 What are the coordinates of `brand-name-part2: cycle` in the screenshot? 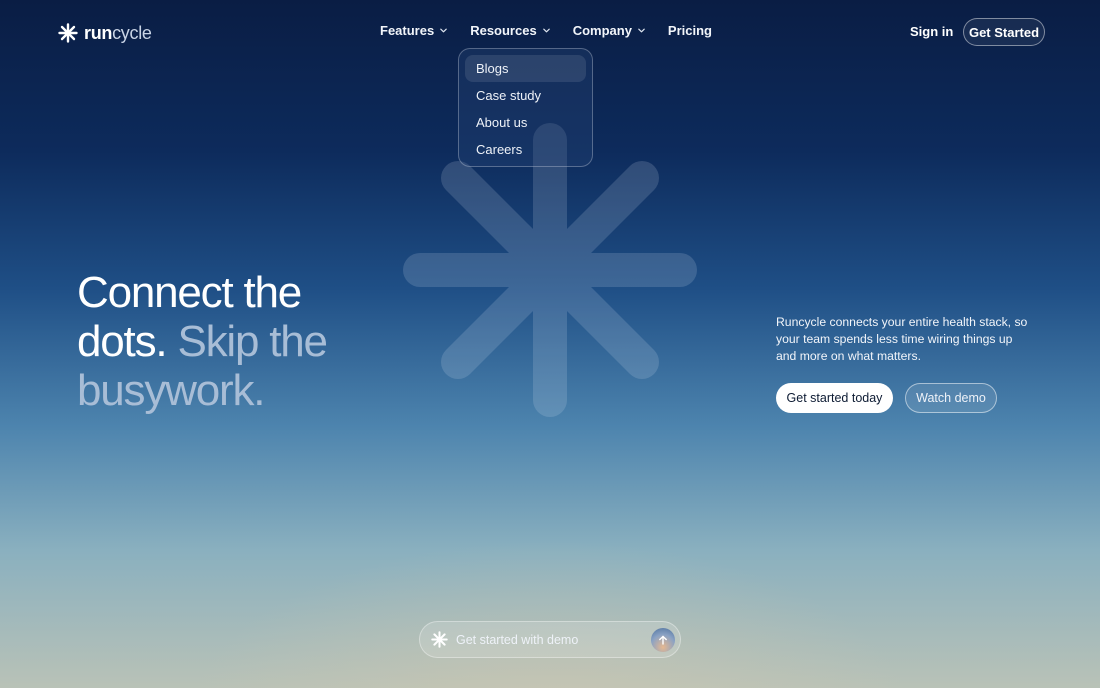 It's located at (132, 32).